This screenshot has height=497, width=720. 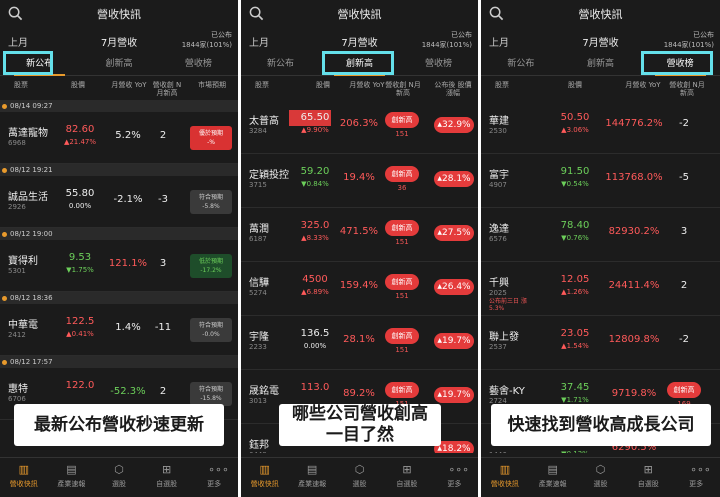 I want to click on stock-code: 5274, so click(x=258, y=293).